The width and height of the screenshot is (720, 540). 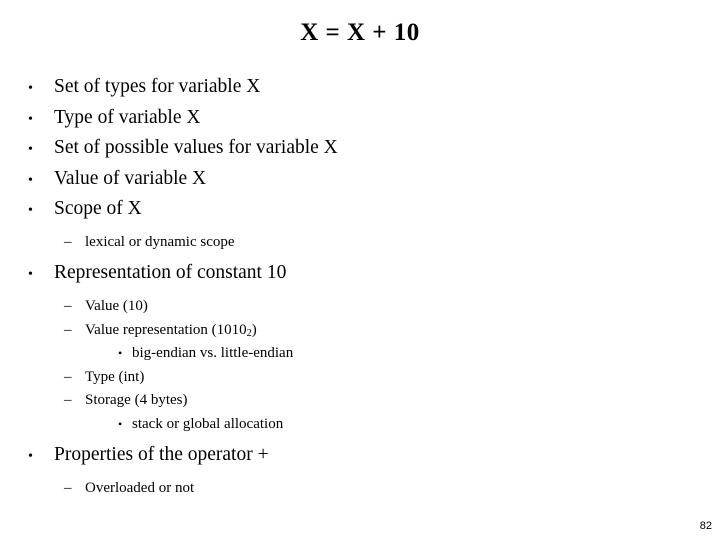 I want to click on outline-item-text: Value representation (10102), so click(x=171, y=331).